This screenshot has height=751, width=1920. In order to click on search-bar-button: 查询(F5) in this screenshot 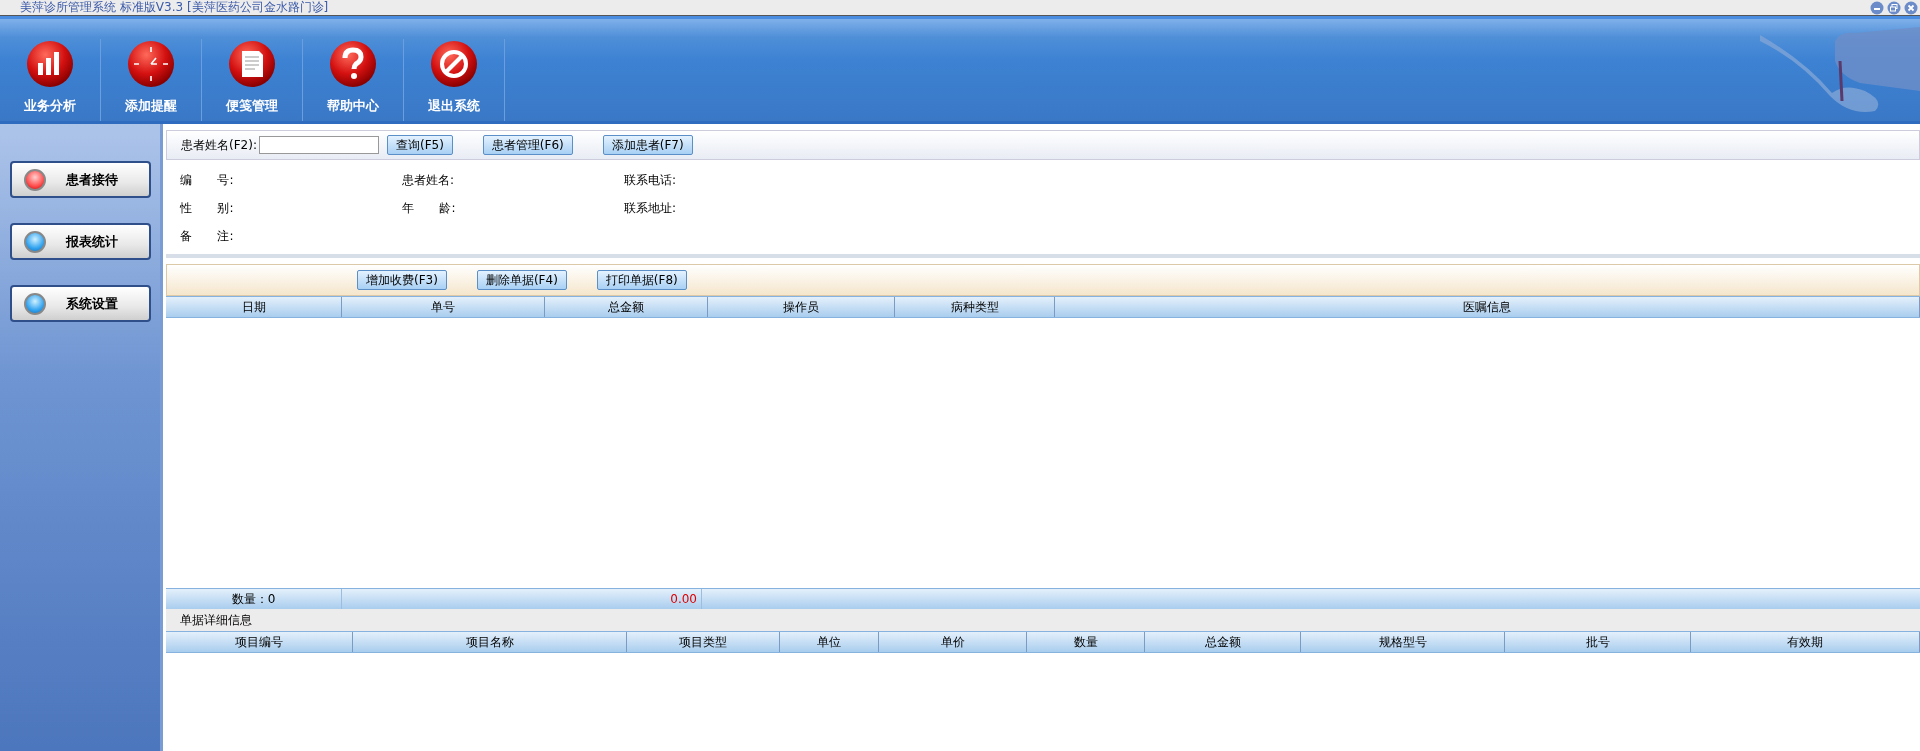, I will do `click(419, 145)`.